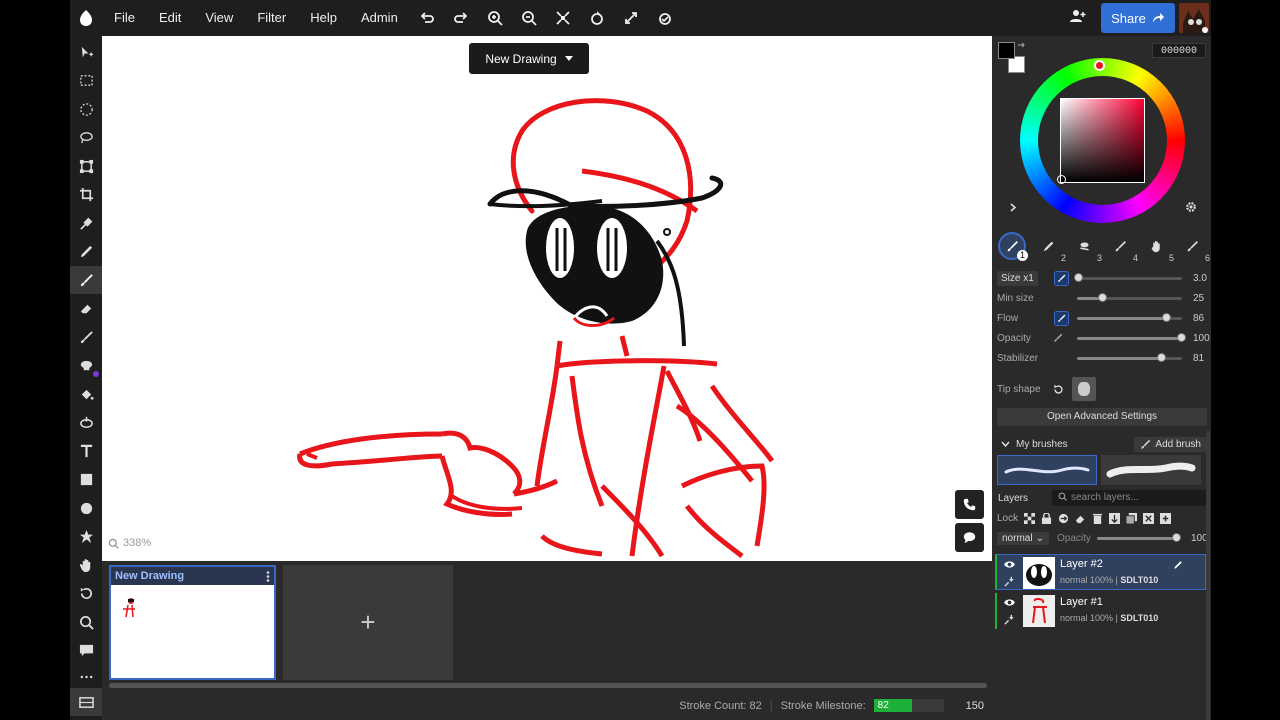 This screenshot has height=720, width=1280. What do you see at coordinates (631, 18) in the screenshot?
I see `fullscreen-icon` at bounding box center [631, 18].